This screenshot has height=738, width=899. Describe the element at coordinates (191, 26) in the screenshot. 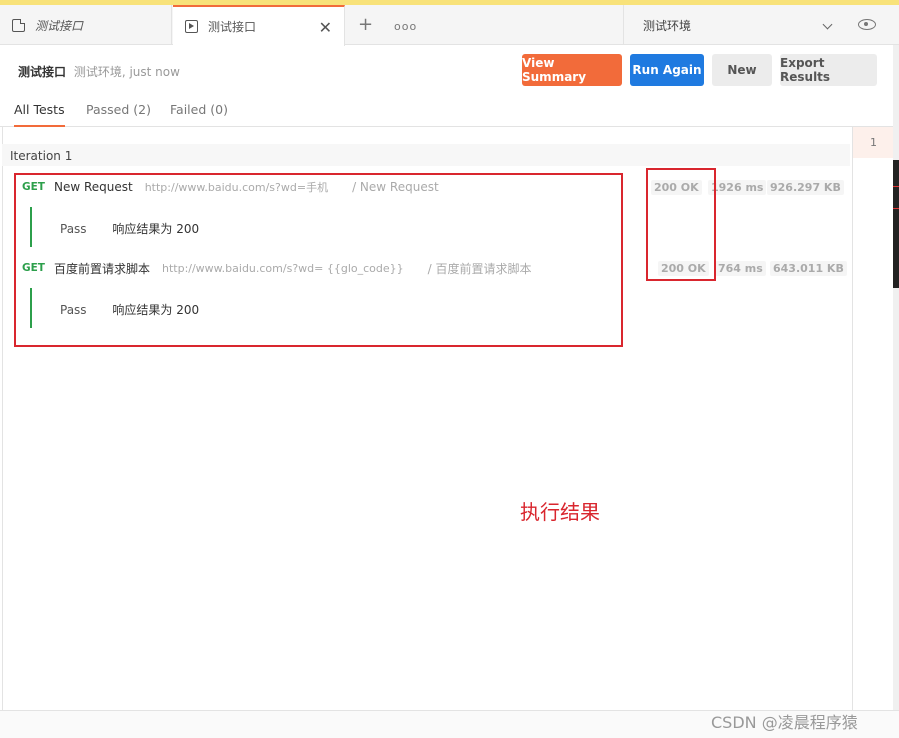

I see `runner-icon` at that location.